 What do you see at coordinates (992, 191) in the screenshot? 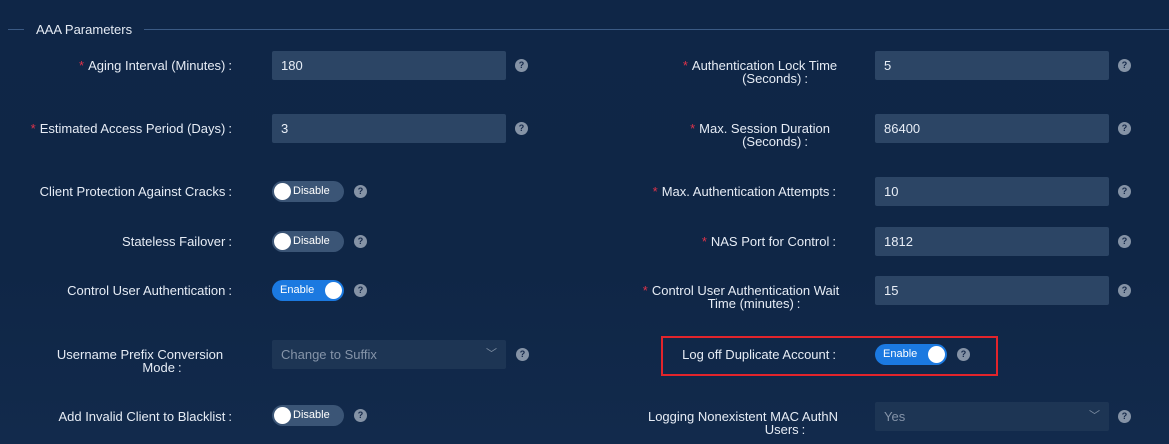
I see `max-auth-attempts-input: 10` at bounding box center [992, 191].